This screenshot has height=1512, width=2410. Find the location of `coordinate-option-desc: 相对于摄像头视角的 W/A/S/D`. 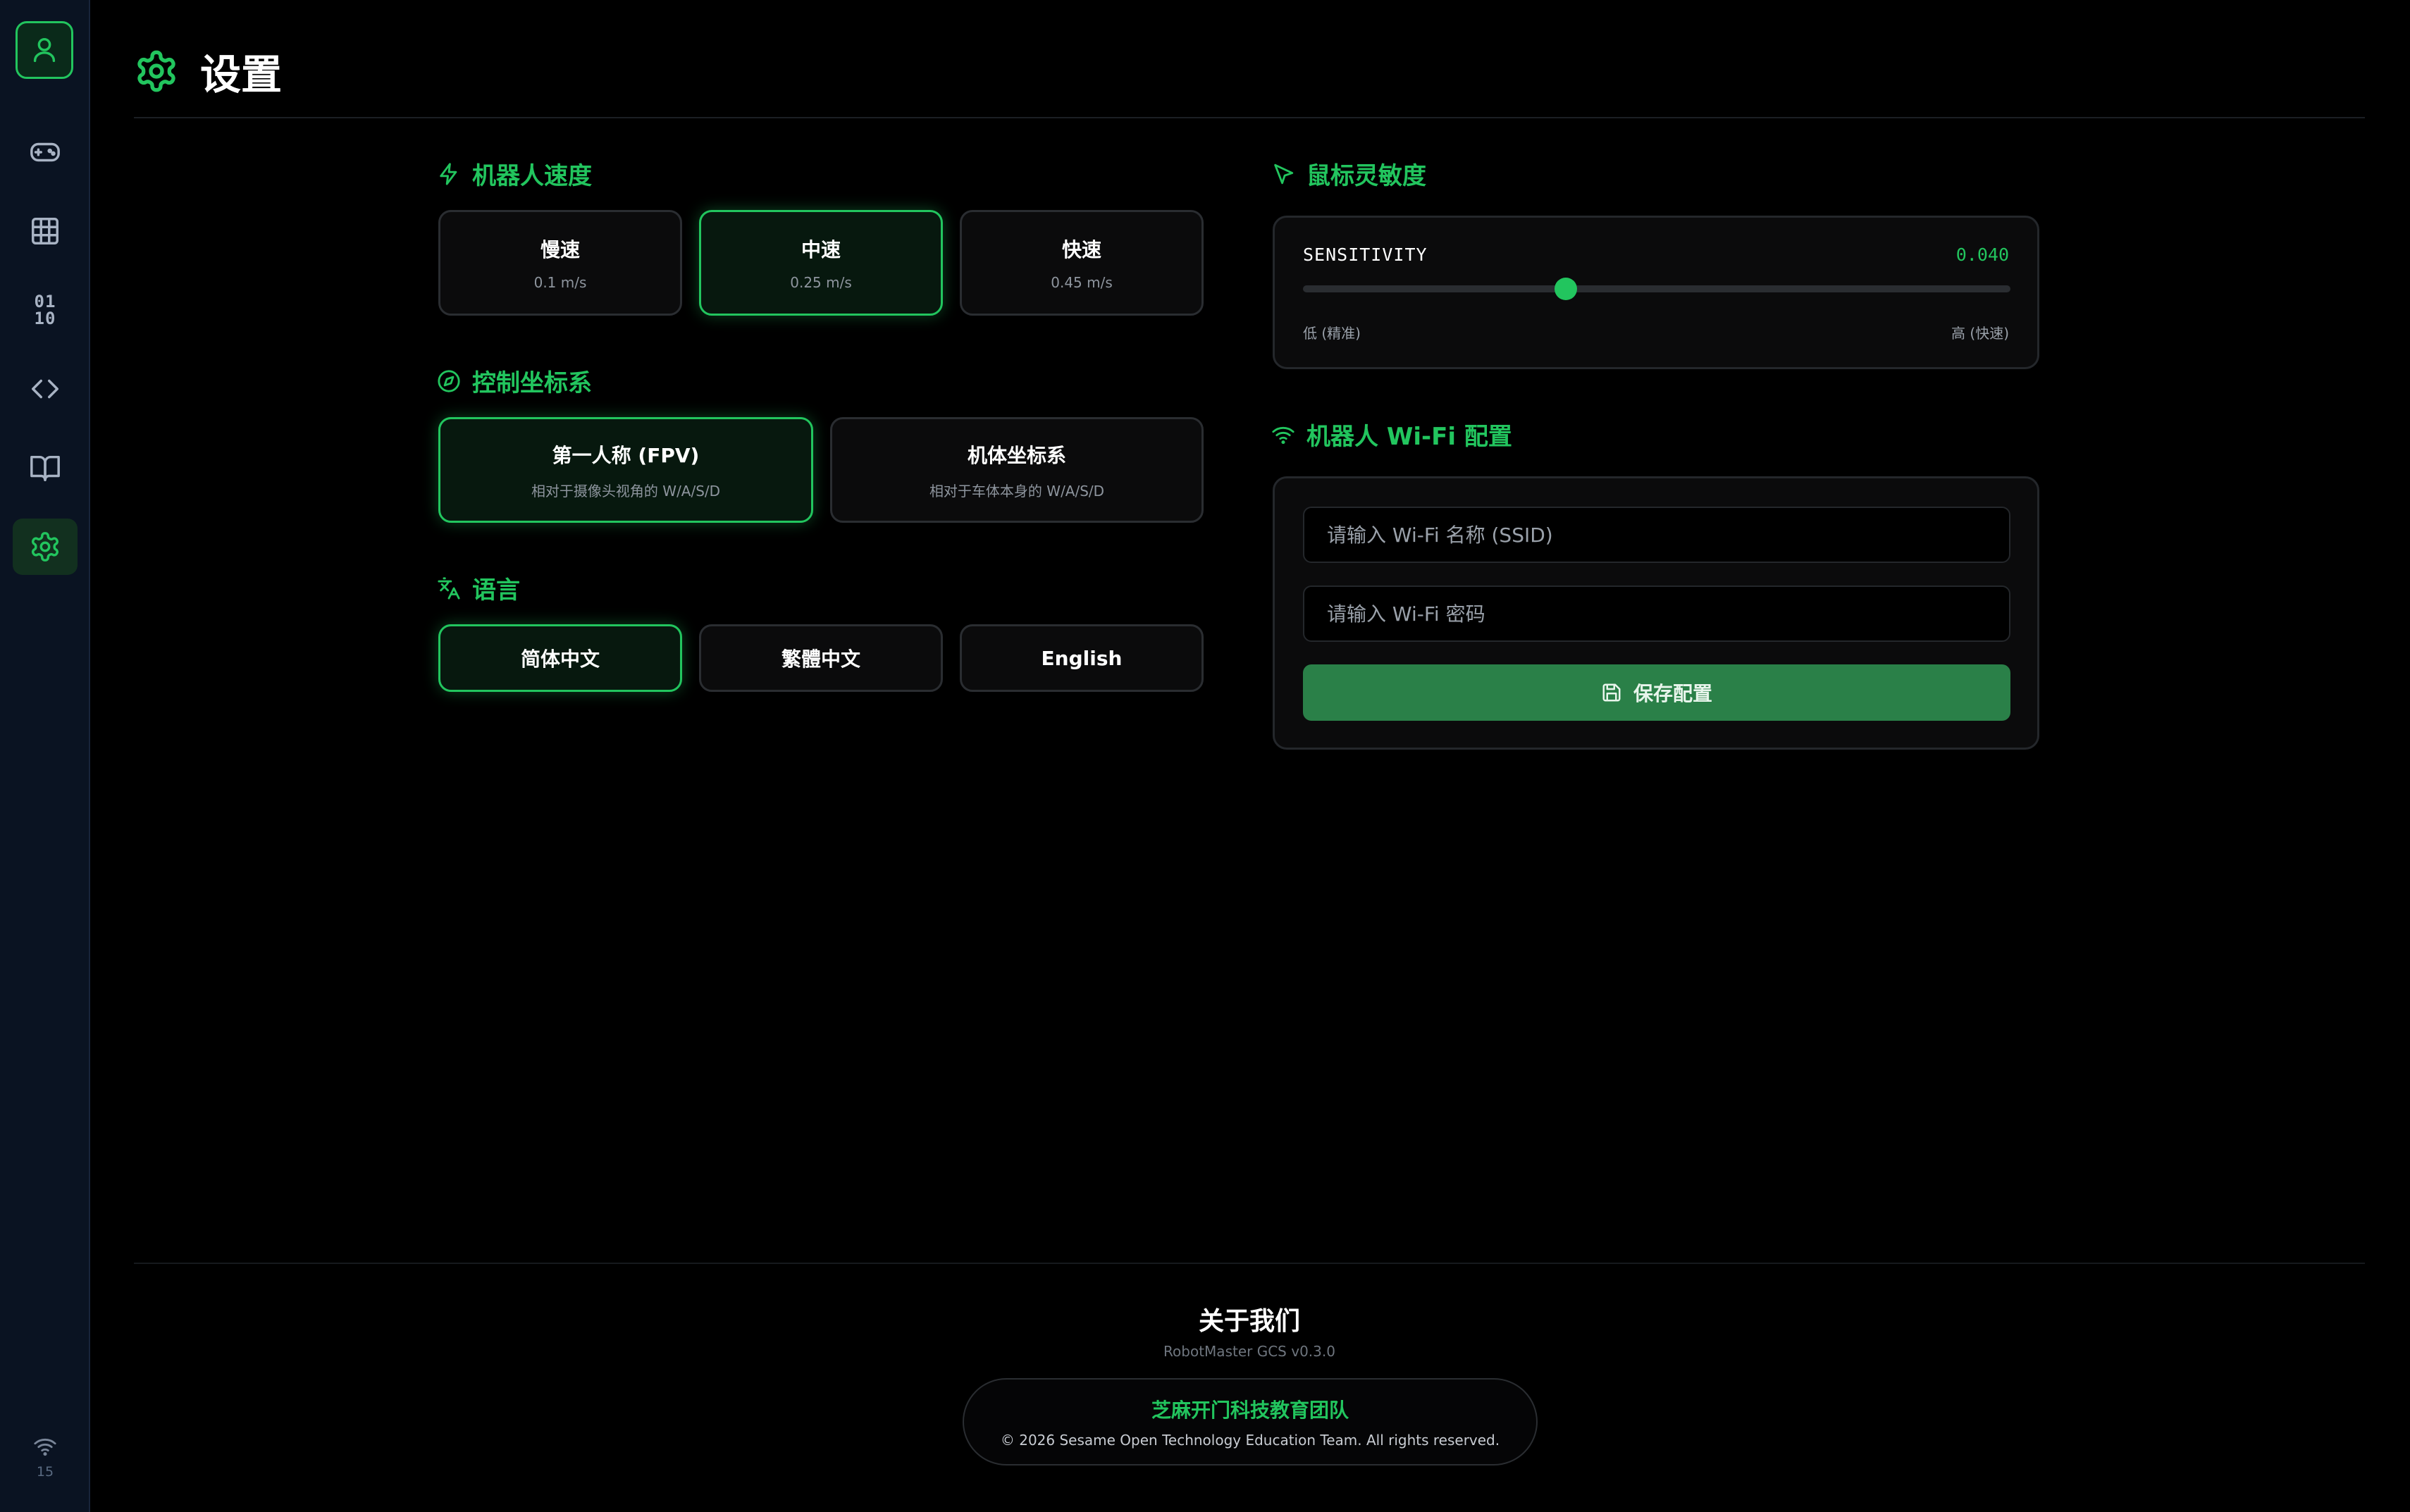

coordinate-option-desc: 相对于摄像头视角的 W/A/S/D is located at coordinates (626, 491).